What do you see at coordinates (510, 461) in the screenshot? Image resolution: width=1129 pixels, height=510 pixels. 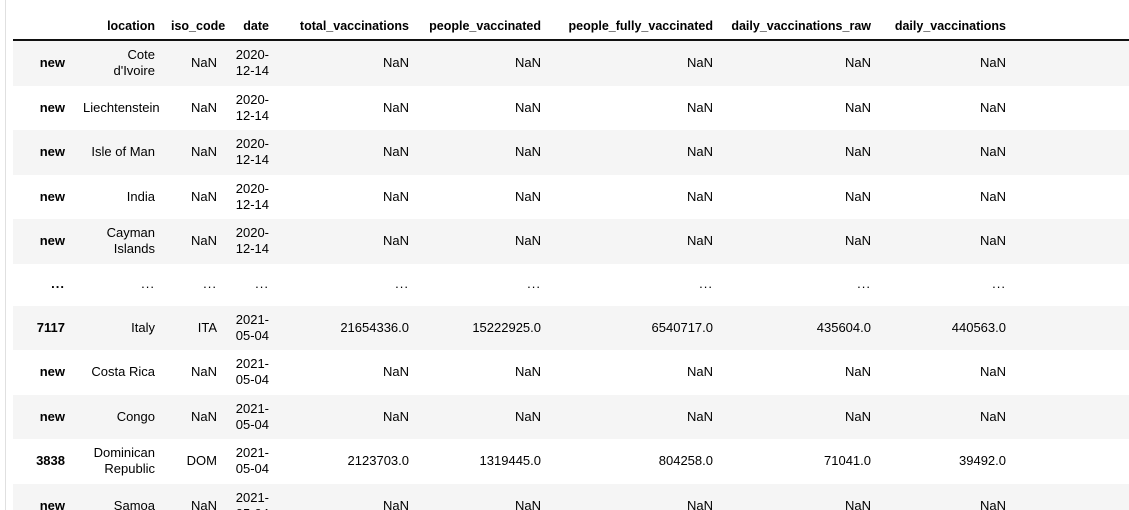 I see `cell-people-vaccinated: 1319445.0` at bounding box center [510, 461].